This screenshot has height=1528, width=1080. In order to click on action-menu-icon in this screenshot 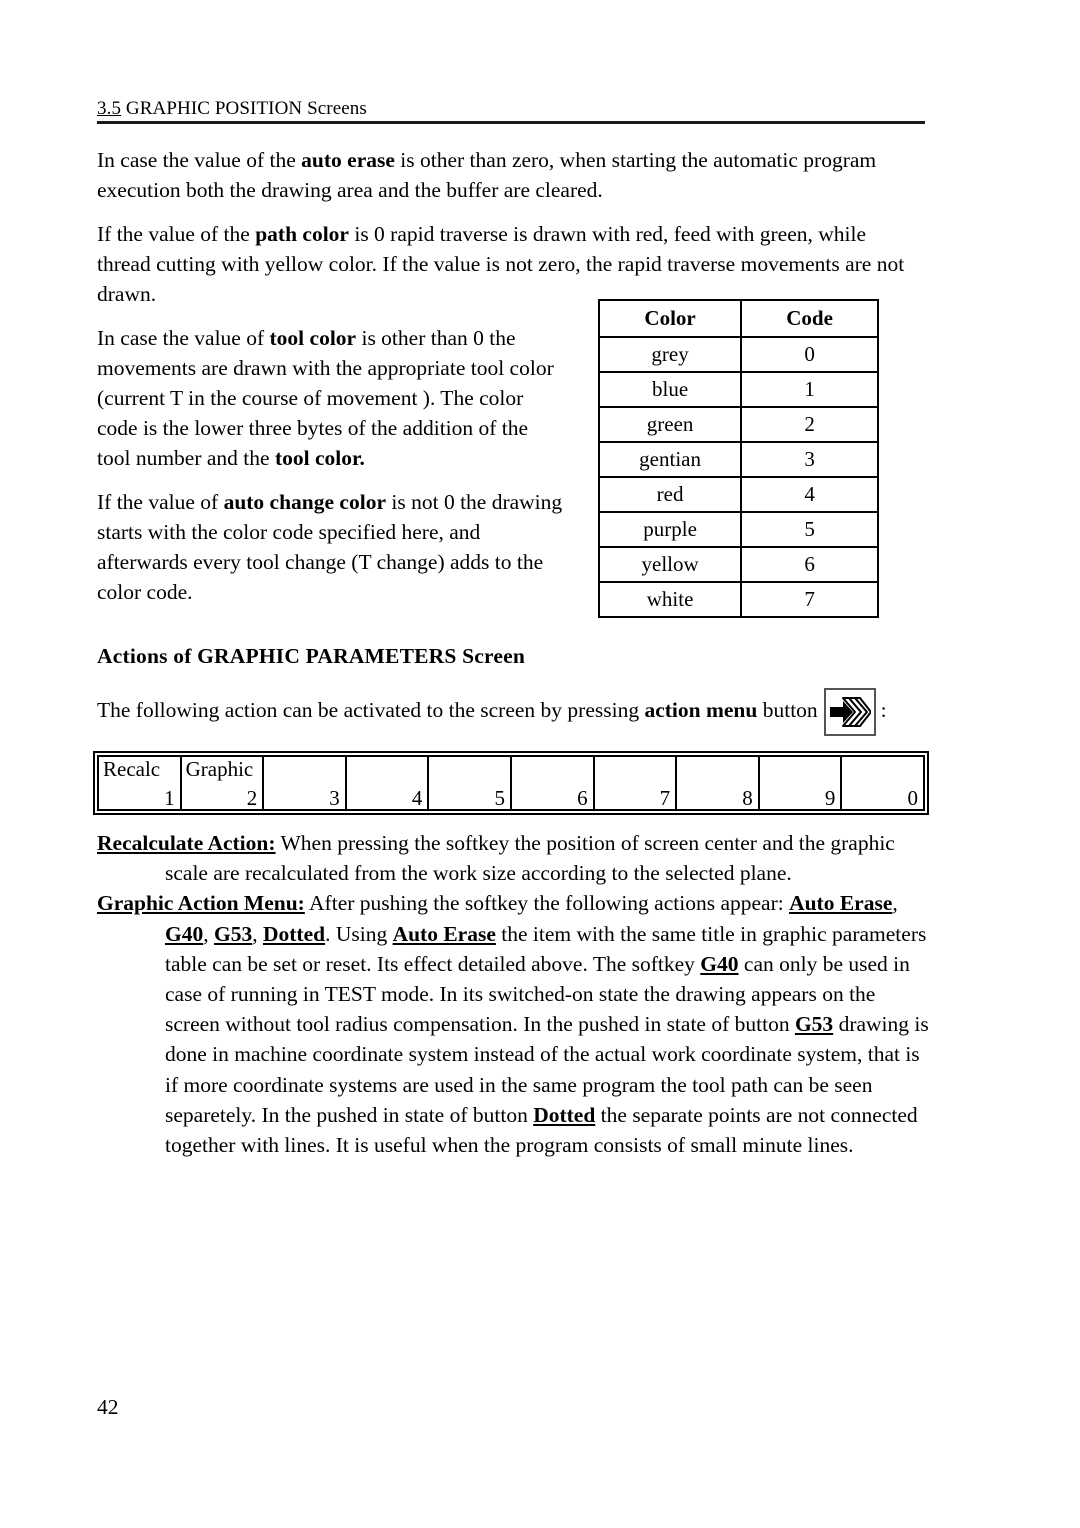, I will do `click(849, 712)`.